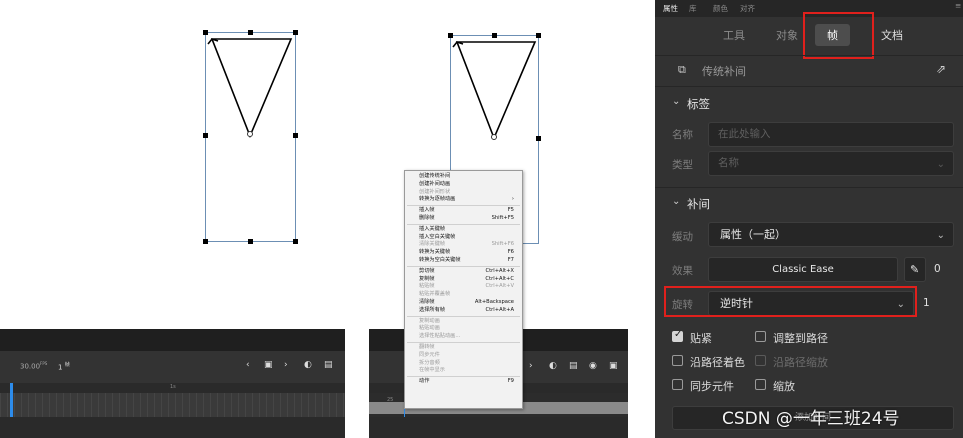 This screenshot has height=438, width=963. I want to click on current-frame: 1 帧, so click(64, 366).